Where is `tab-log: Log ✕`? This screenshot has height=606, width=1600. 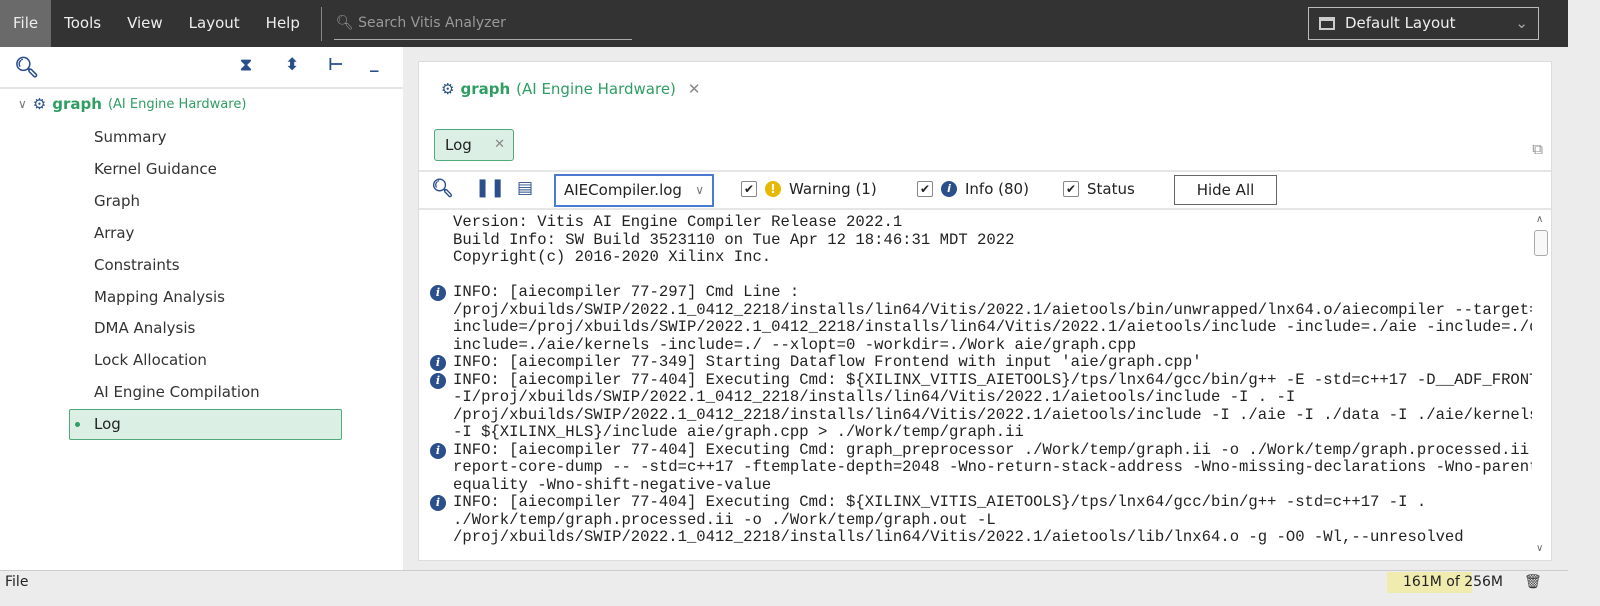 tab-log: Log ✕ is located at coordinates (474, 145).